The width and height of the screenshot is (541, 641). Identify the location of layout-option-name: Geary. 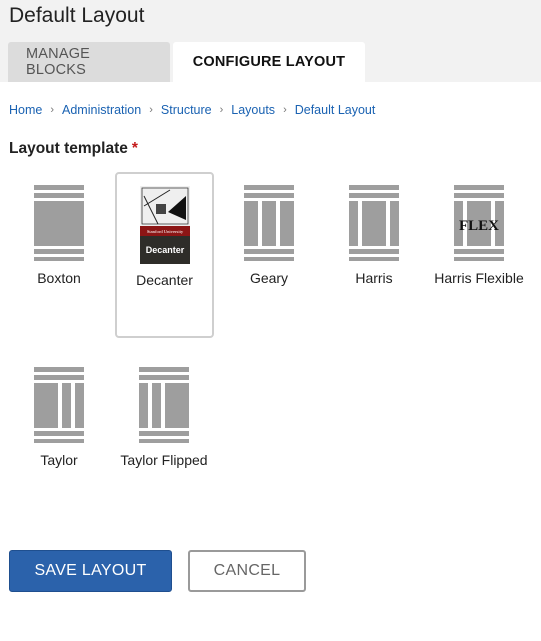
(269, 278).